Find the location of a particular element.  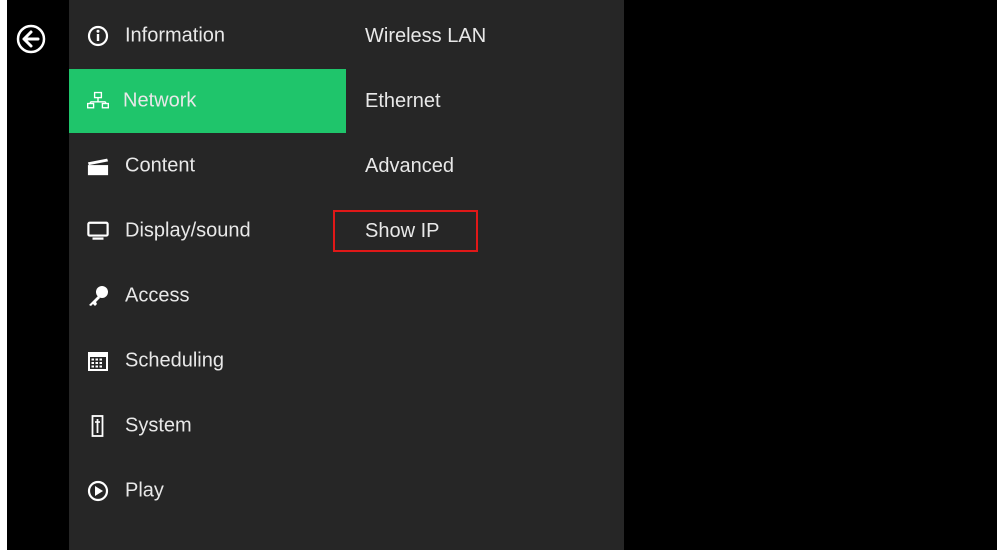

menu-item-system: System is located at coordinates (207, 426).